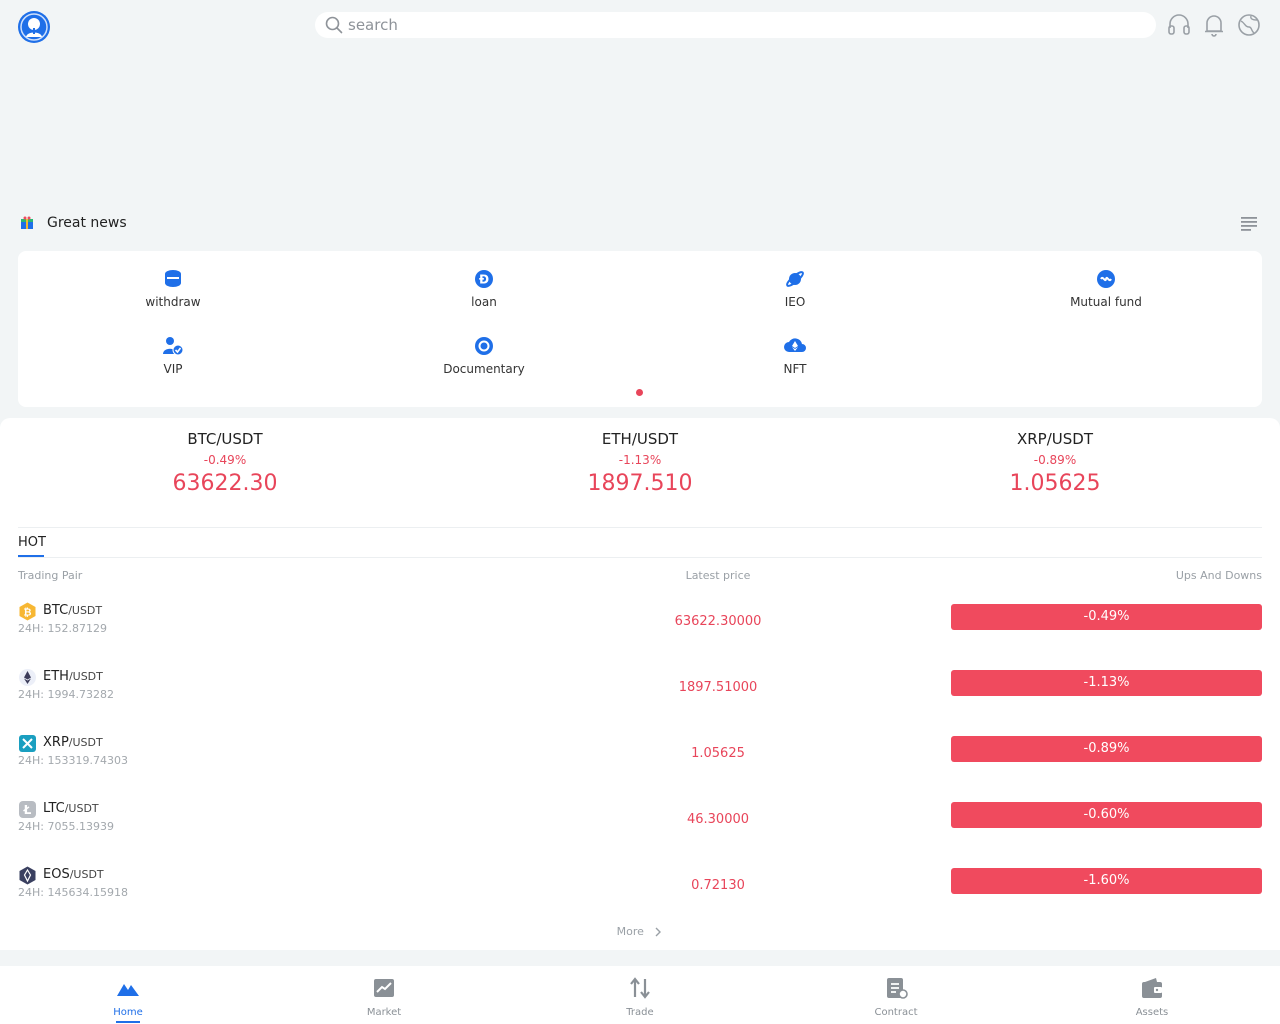 Image resolution: width=1280 pixels, height=1024 pixels. What do you see at coordinates (334, 25) in the screenshot?
I see `search-icon` at bounding box center [334, 25].